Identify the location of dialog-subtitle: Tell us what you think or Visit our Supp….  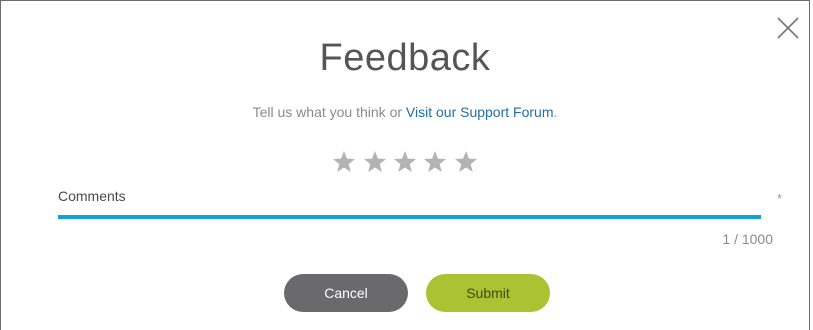
(405, 112).